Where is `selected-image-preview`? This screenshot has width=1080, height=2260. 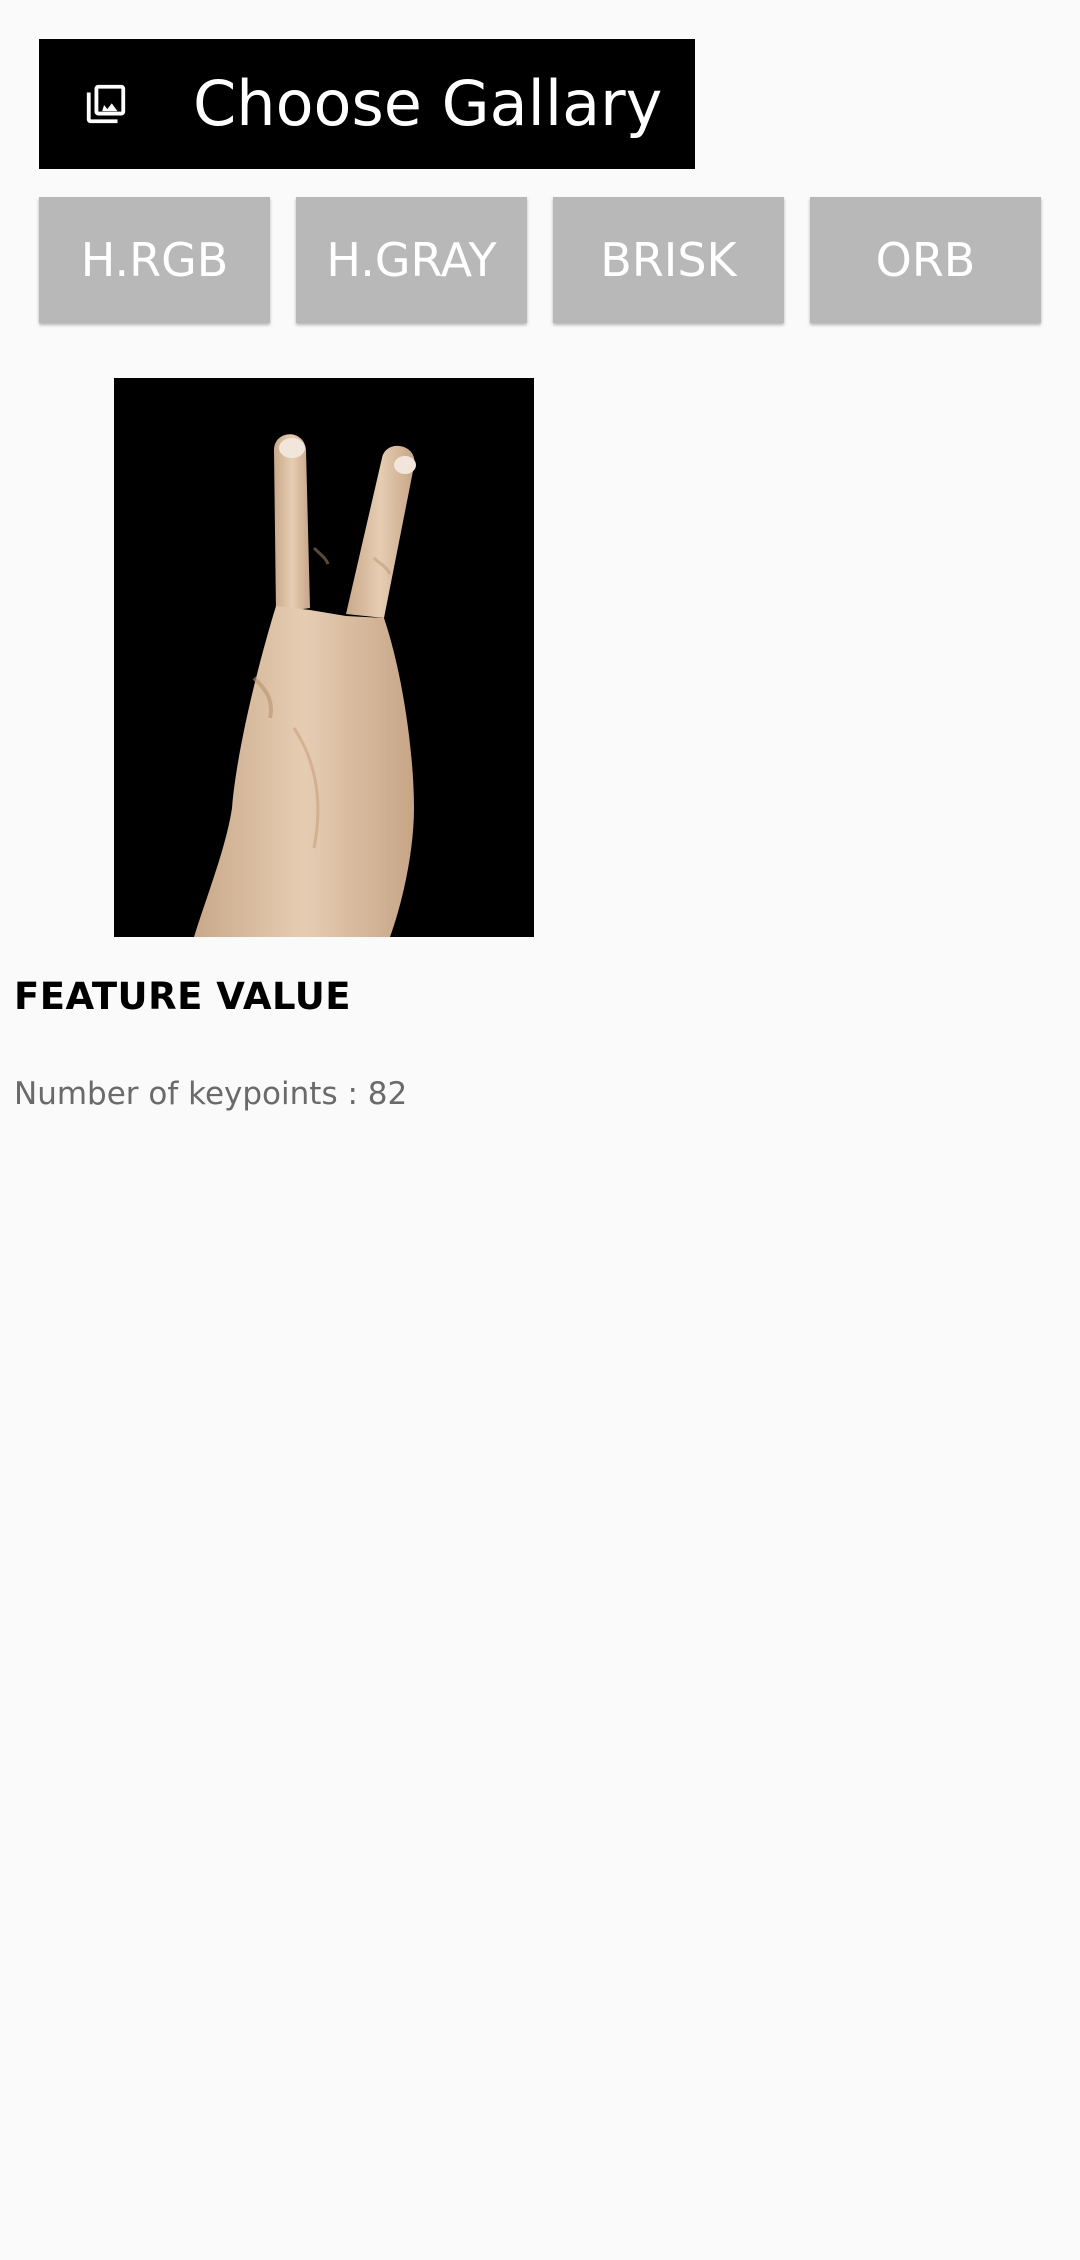
selected-image-preview is located at coordinates (324, 657).